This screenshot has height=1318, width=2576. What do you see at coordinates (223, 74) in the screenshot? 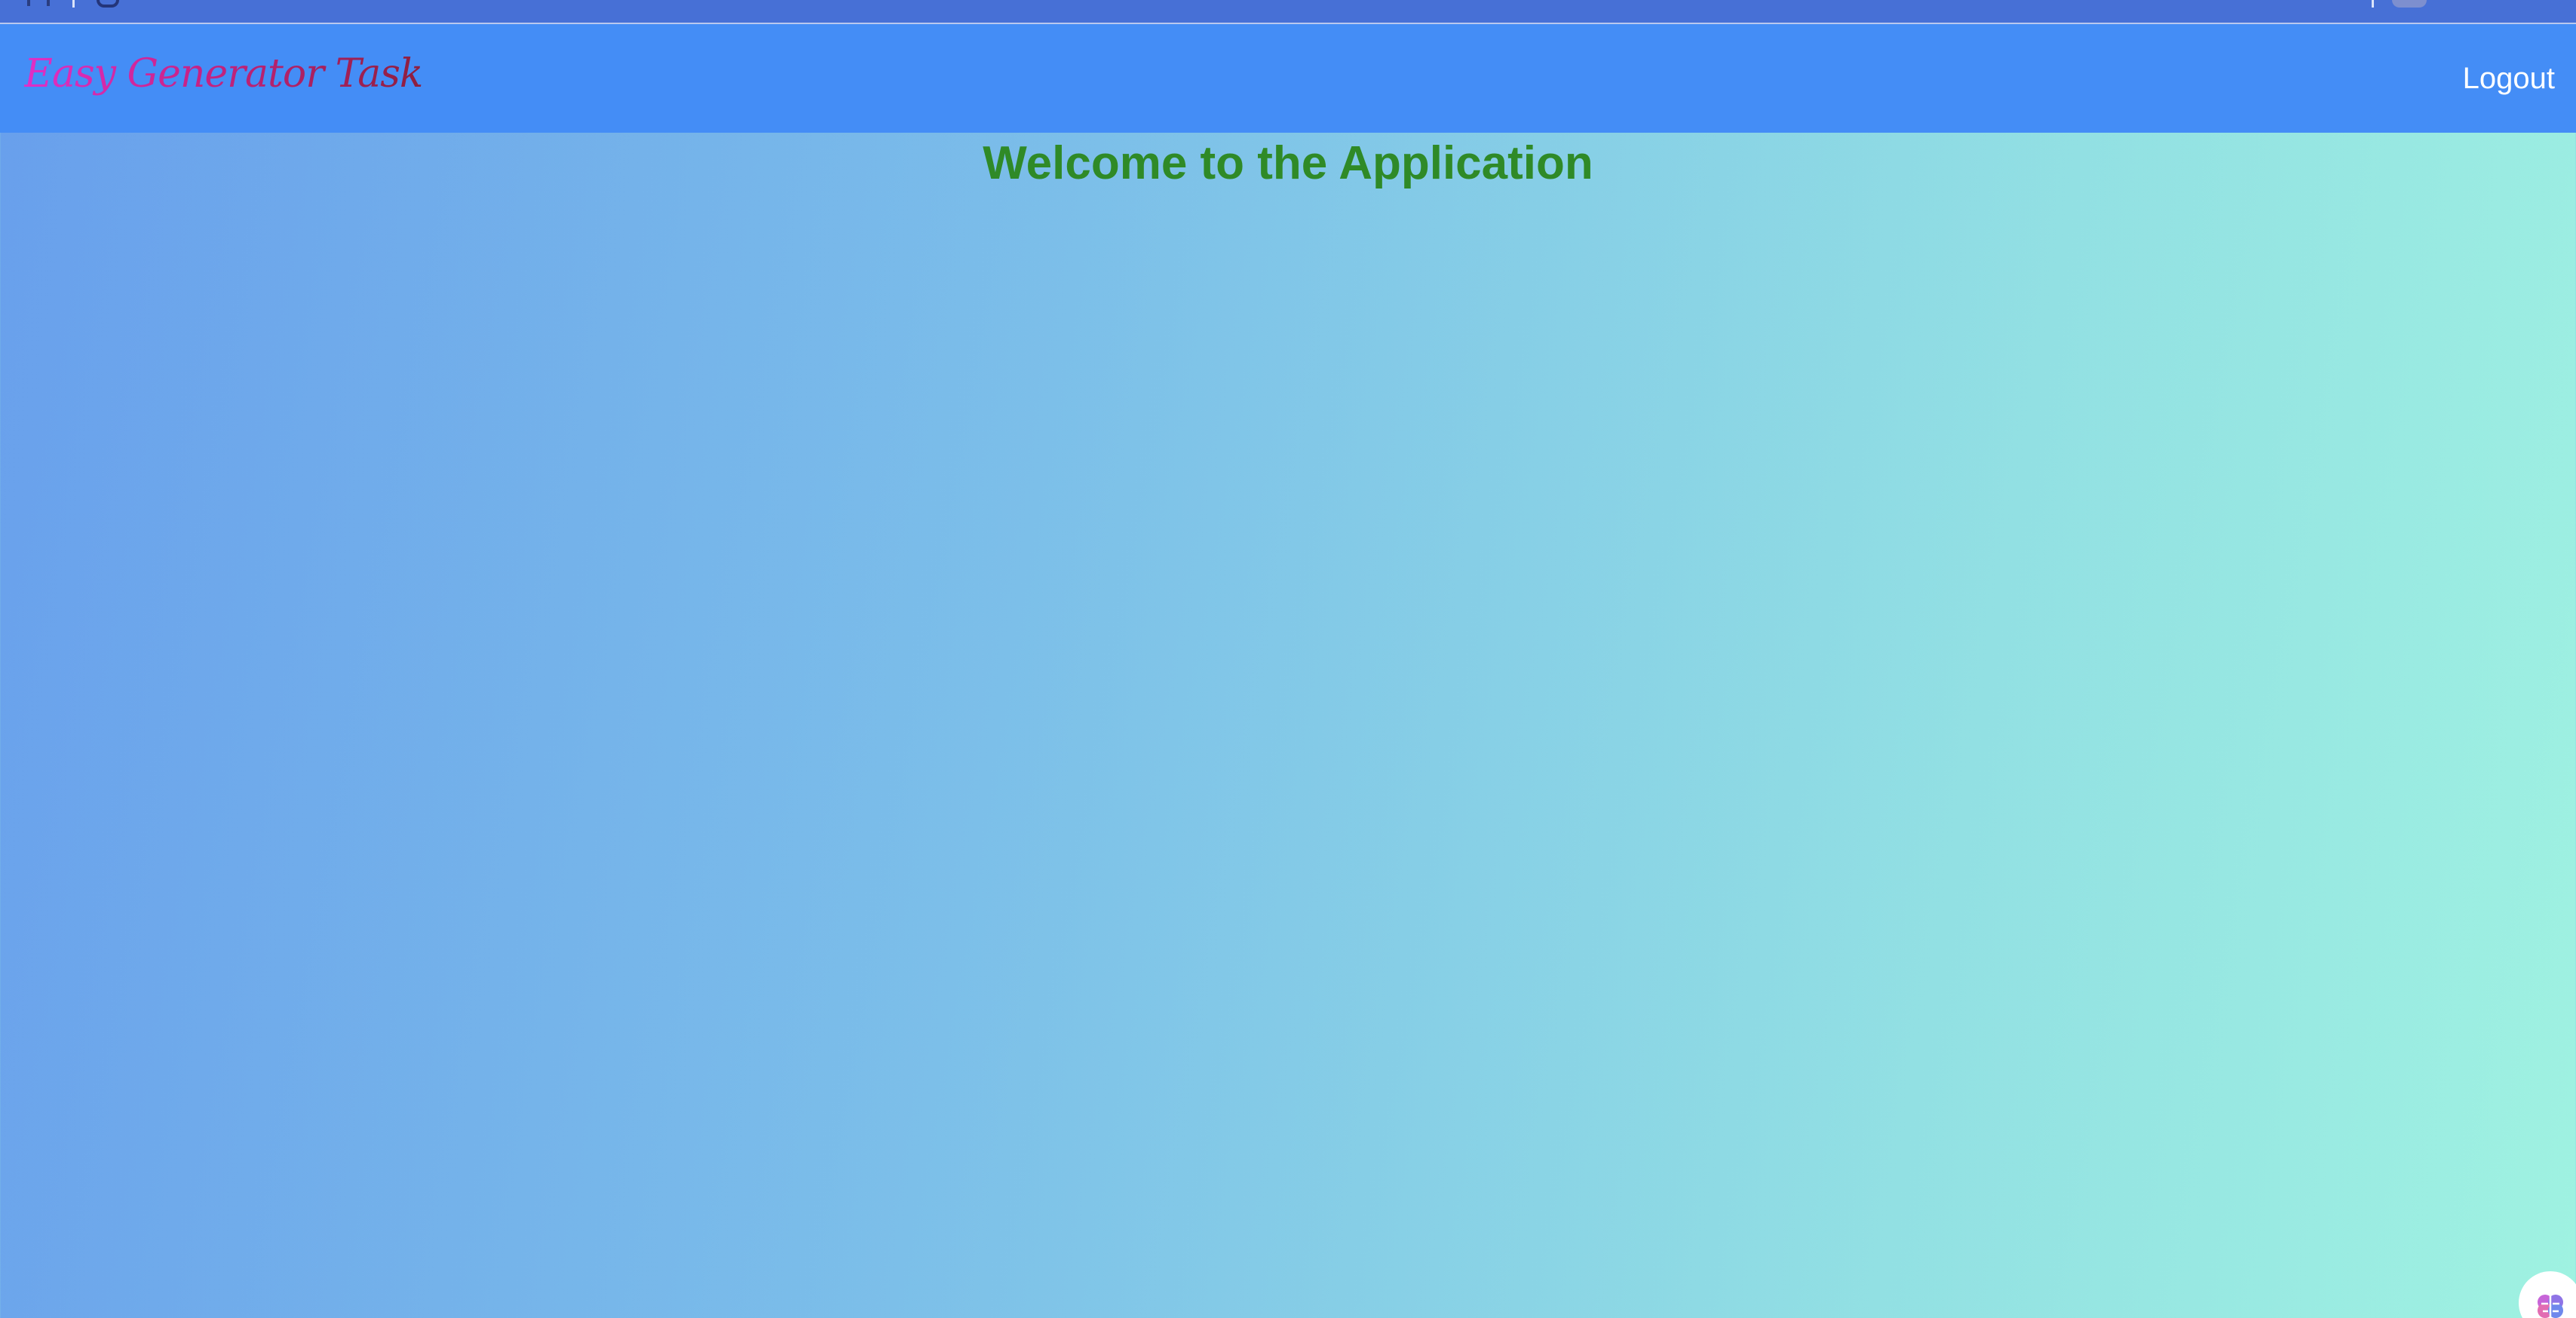
I see `brand-title: Easy Generator Task` at bounding box center [223, 74].